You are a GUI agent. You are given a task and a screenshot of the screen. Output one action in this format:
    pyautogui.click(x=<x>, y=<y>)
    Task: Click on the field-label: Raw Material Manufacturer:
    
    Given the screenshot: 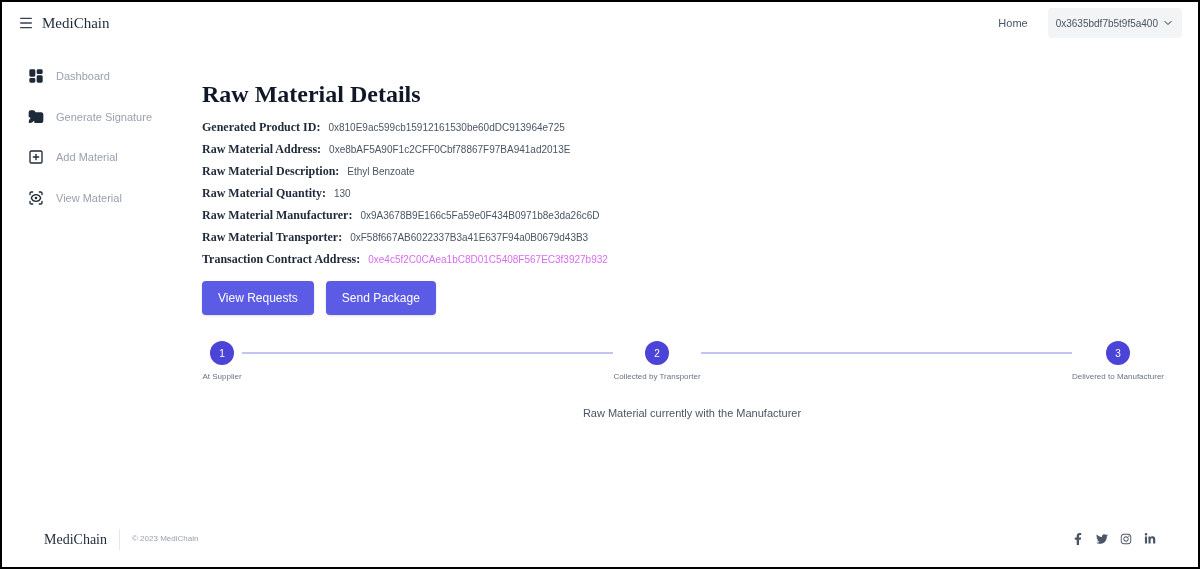 What is the action you would take?
    pyautogui.click(x=277, y=215)
    